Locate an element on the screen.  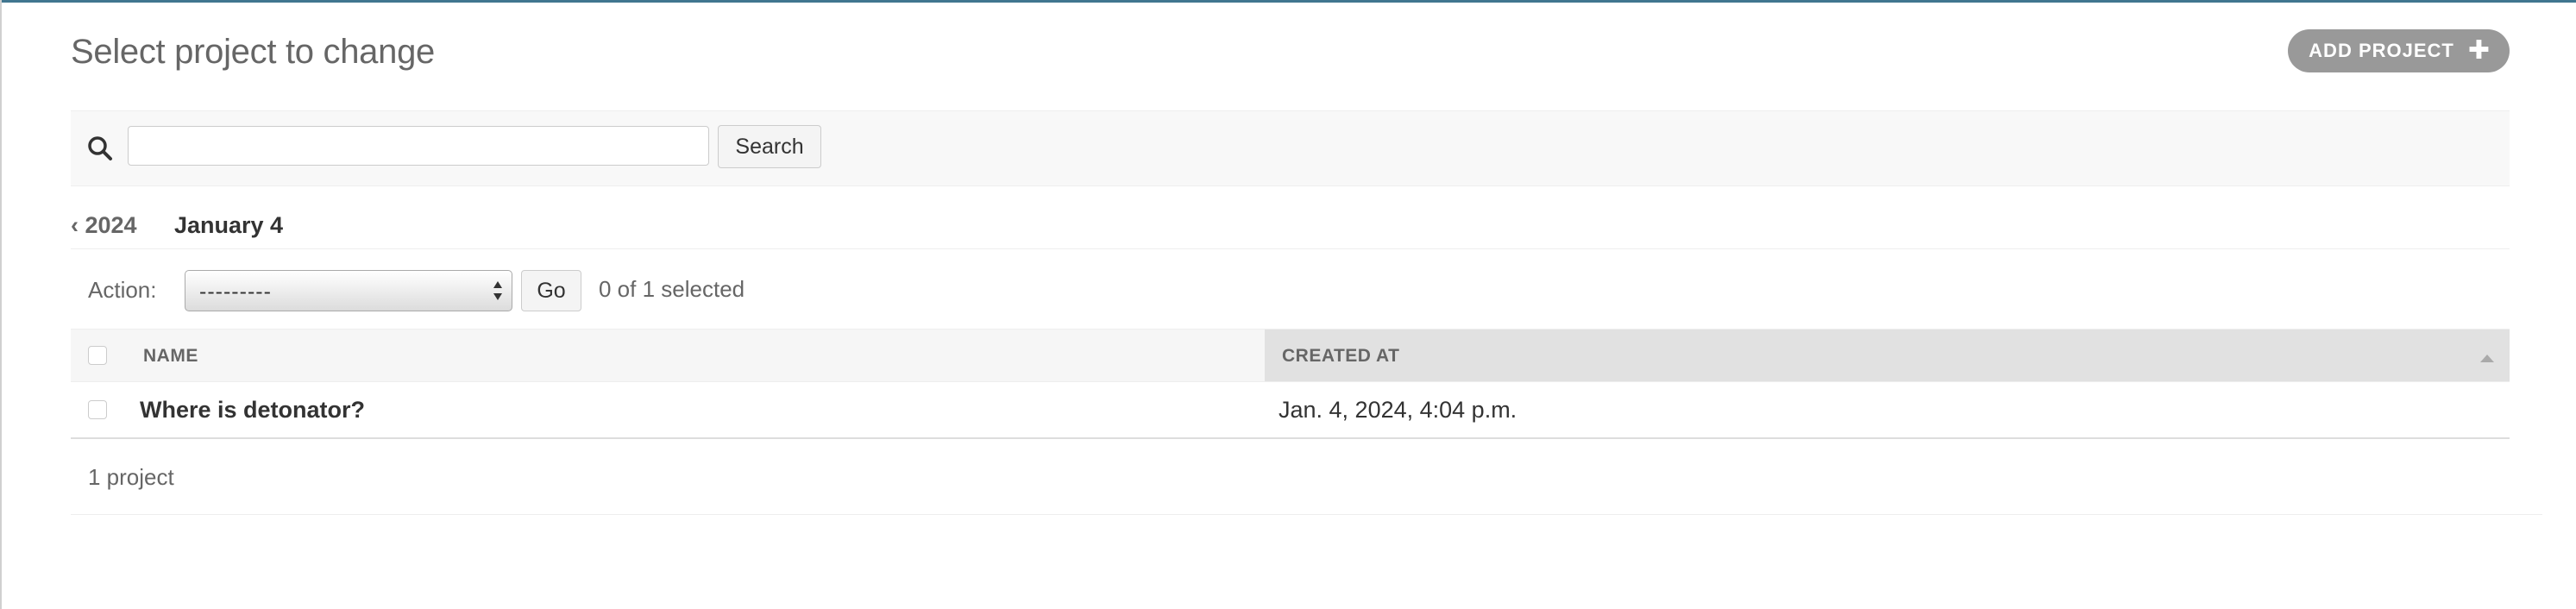
action-select: --------- is located at coordinates (348, 290).